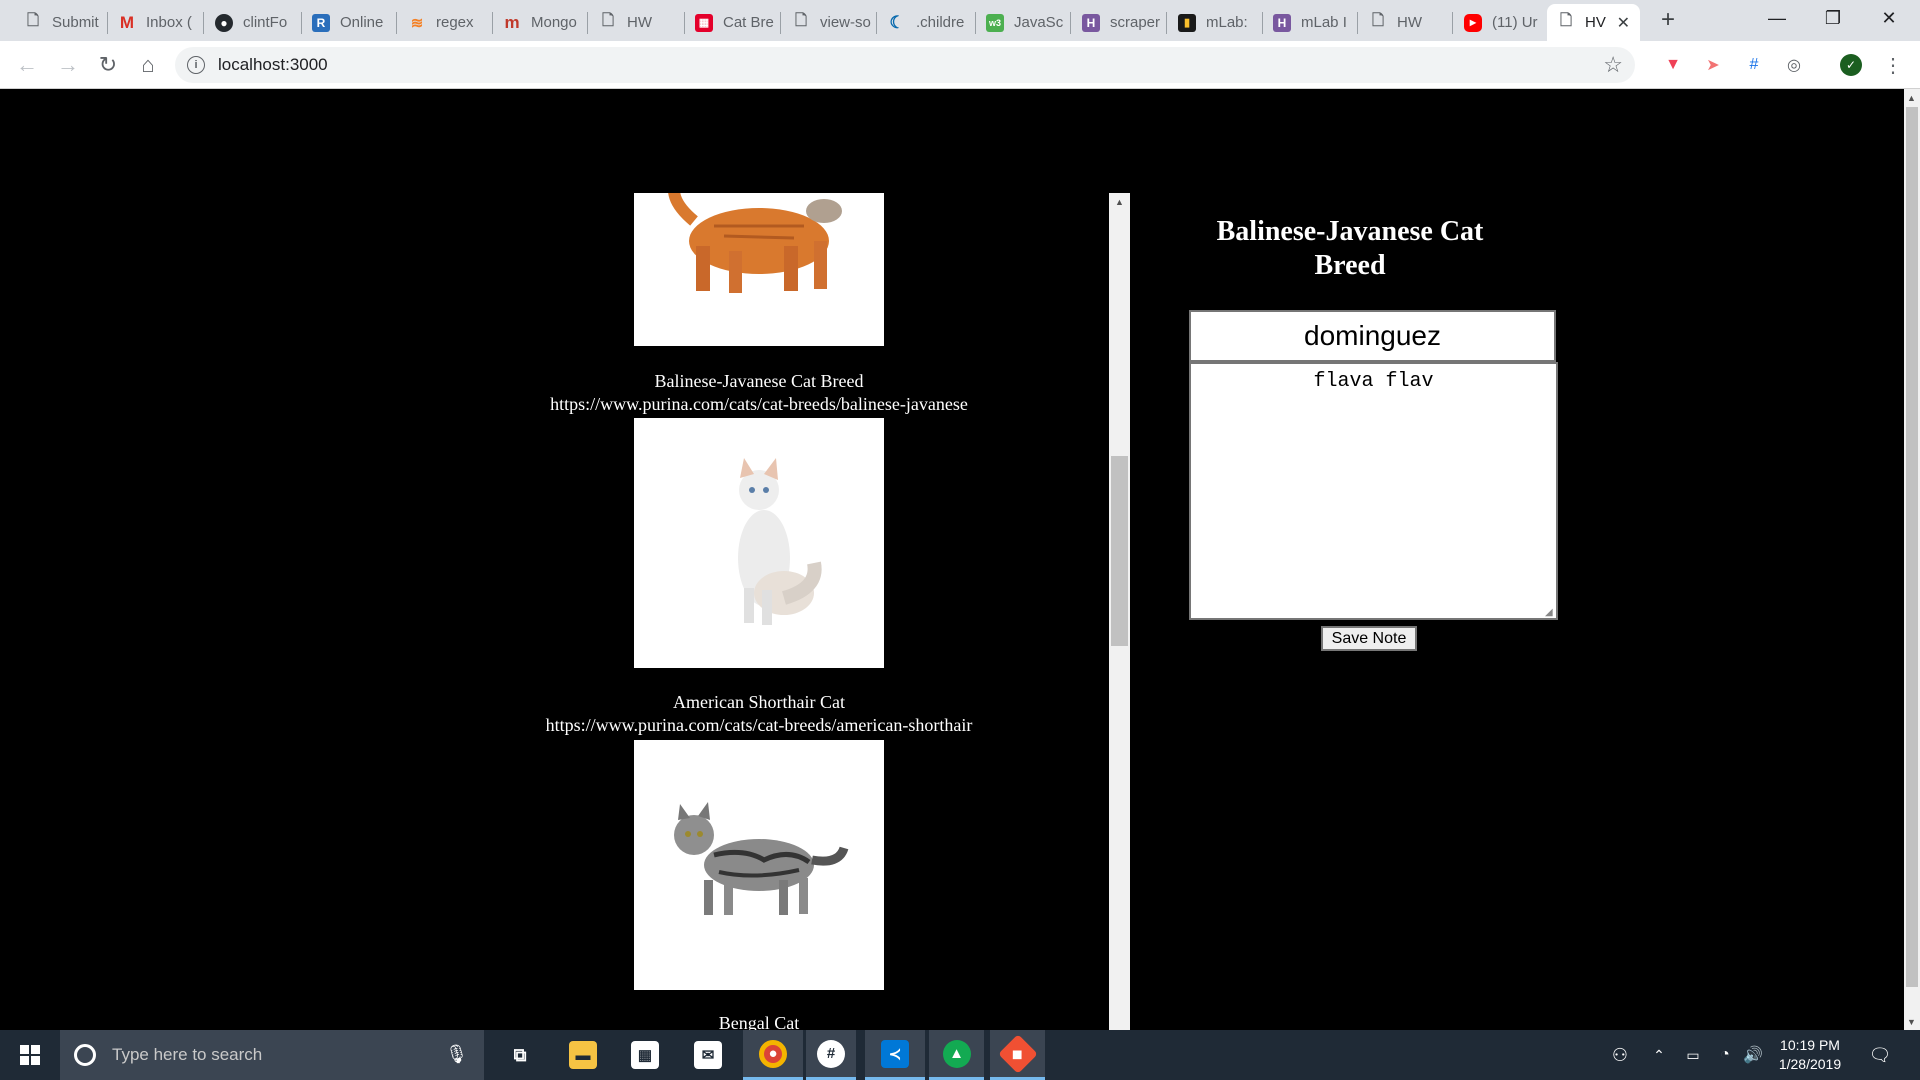 The height and width of the screenshot is (1080, 1920). Describe the element at coordinates (1753, 1055) in the screenshot. I see `volume-icon: 🔊` at that location.